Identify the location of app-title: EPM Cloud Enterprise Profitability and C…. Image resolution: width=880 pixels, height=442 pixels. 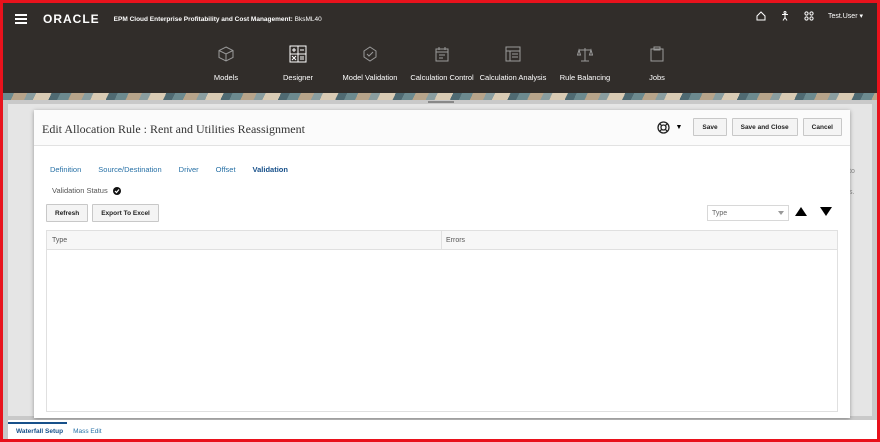
(218, 19).